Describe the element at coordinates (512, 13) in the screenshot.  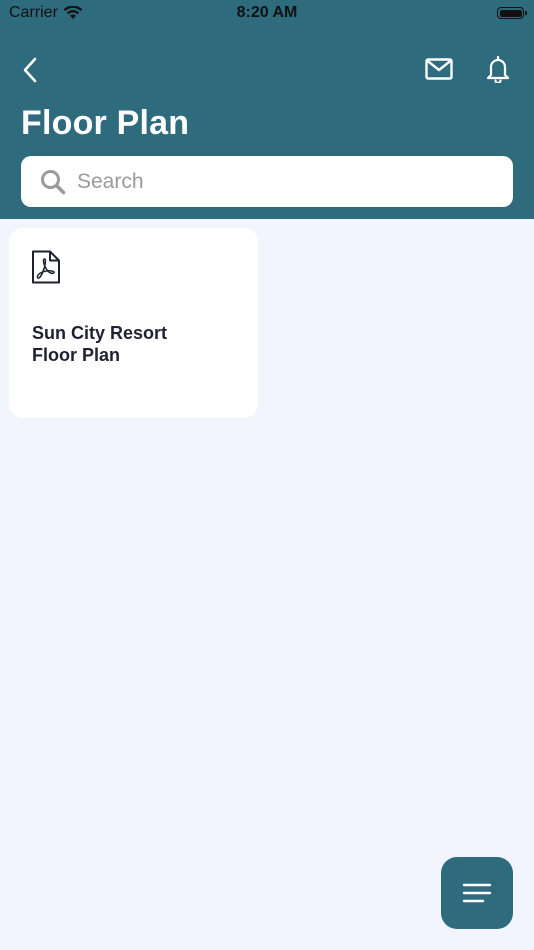
I see `battery-icon` at that location.